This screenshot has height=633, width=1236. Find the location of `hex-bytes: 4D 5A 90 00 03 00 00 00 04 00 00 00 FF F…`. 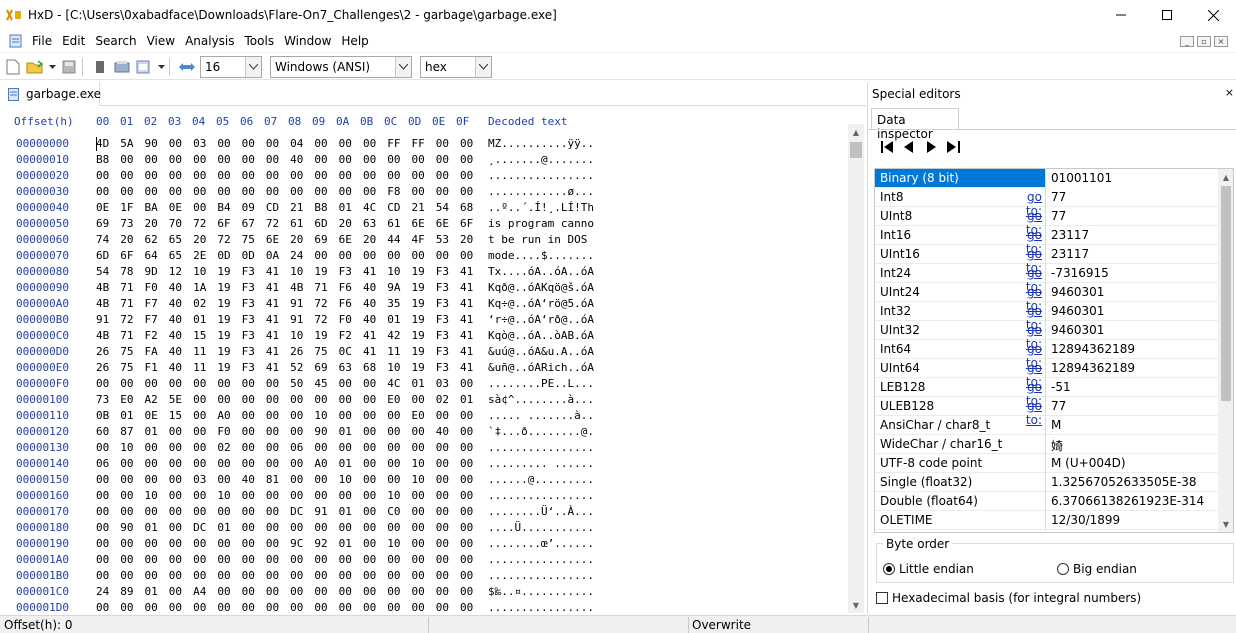

hex-bytes: 4D 5A 90 00 03 00 00 00 04 00 00 00 FF F… is located at coordinates (286, 143).